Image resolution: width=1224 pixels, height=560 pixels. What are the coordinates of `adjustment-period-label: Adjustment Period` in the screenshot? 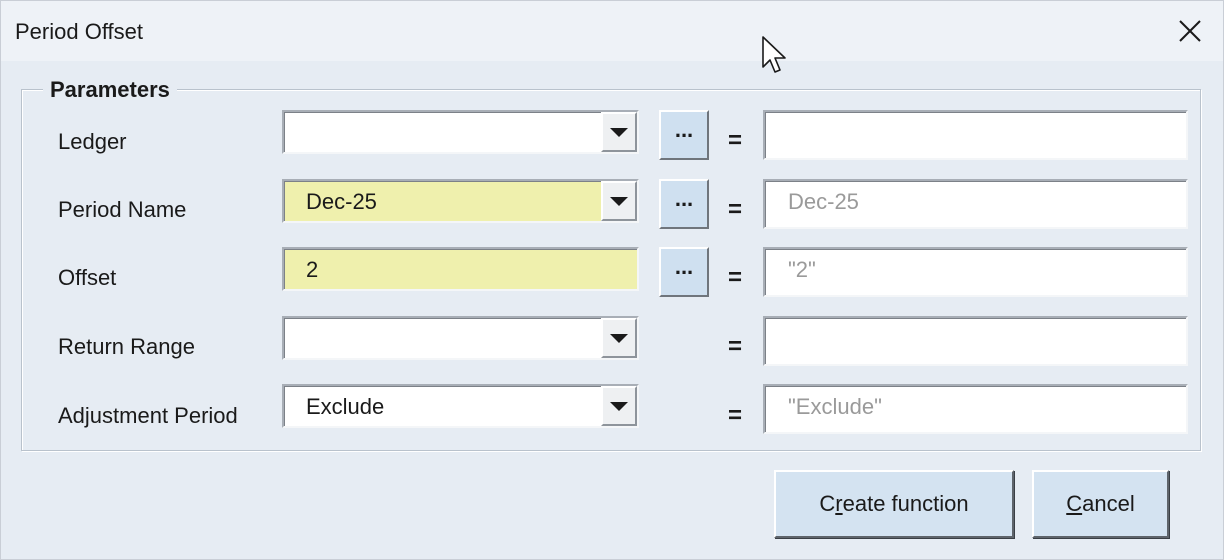 It's located at (148, 415).